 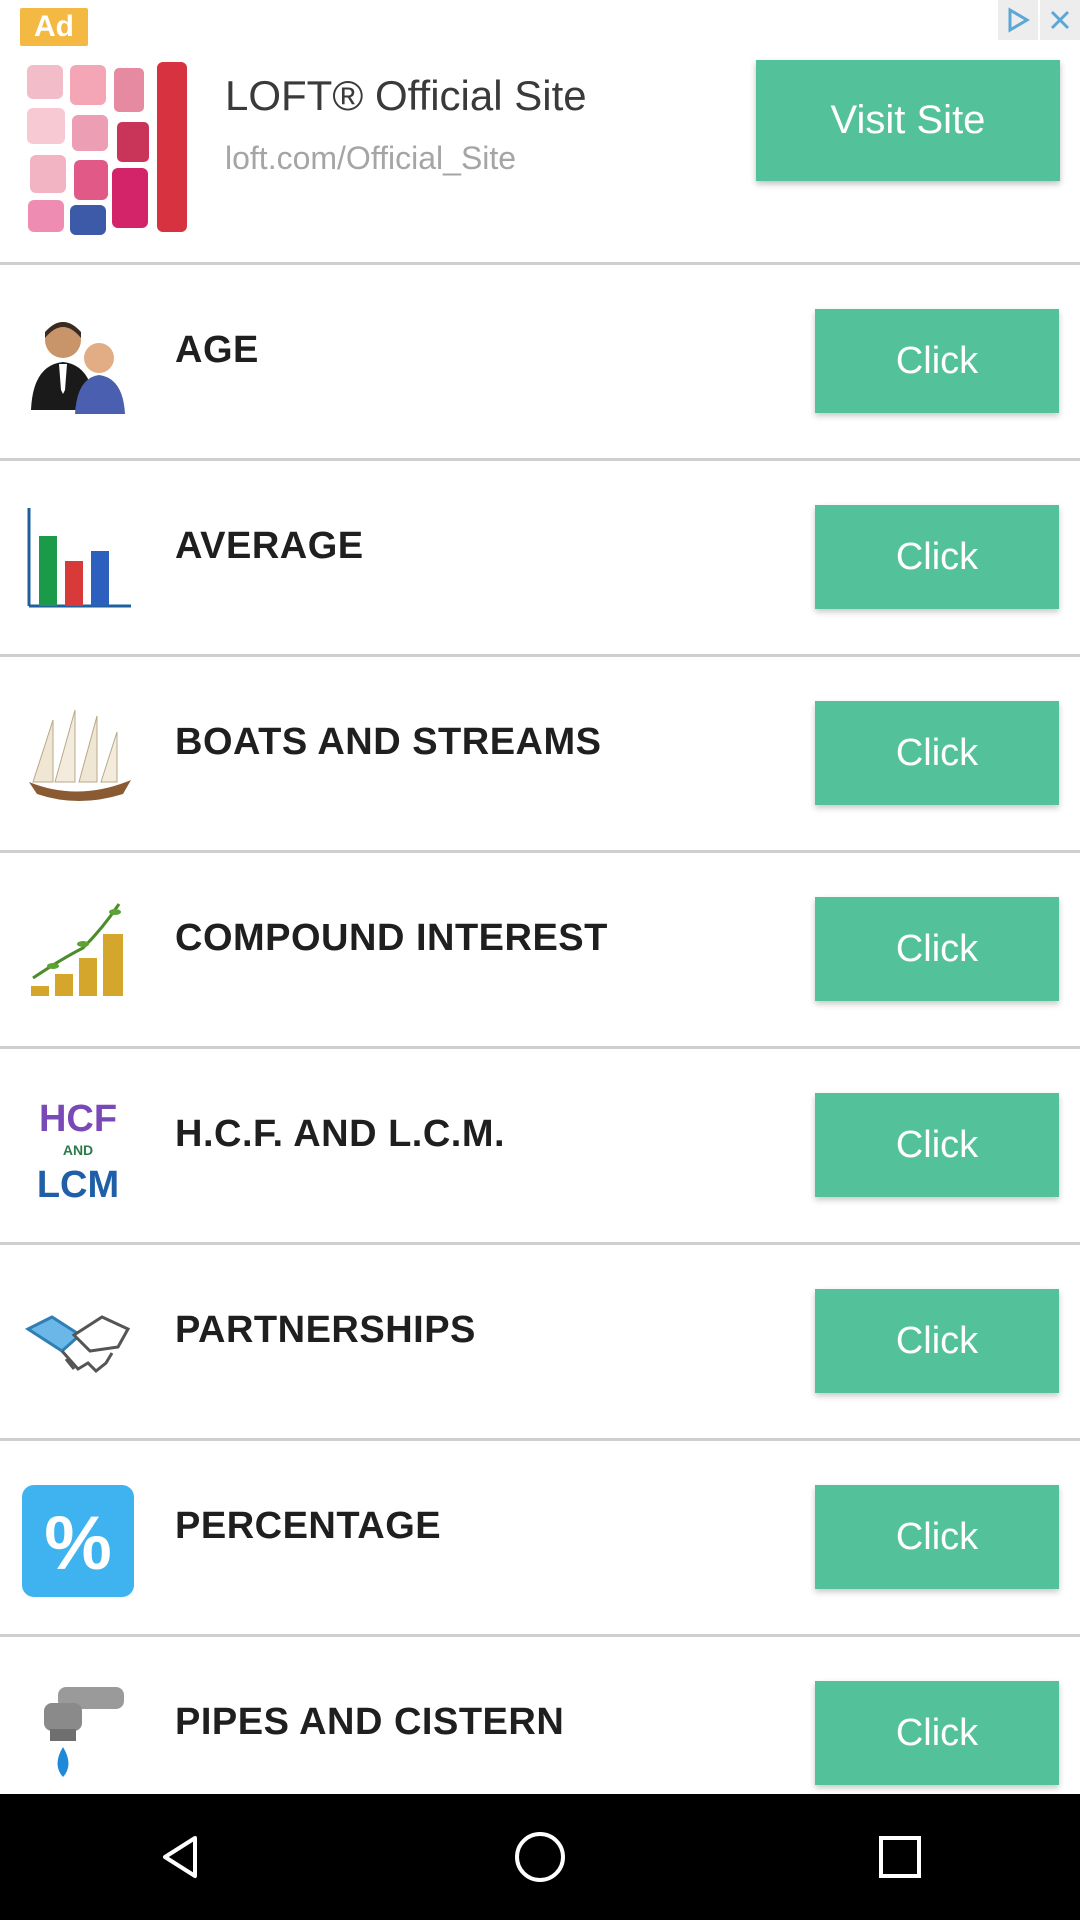 What do you see at coordinates (340, 1134) in the screenshot?
I see `item-label: H.C.F. AND L.C.M.` at bounding box center [340, 1134].